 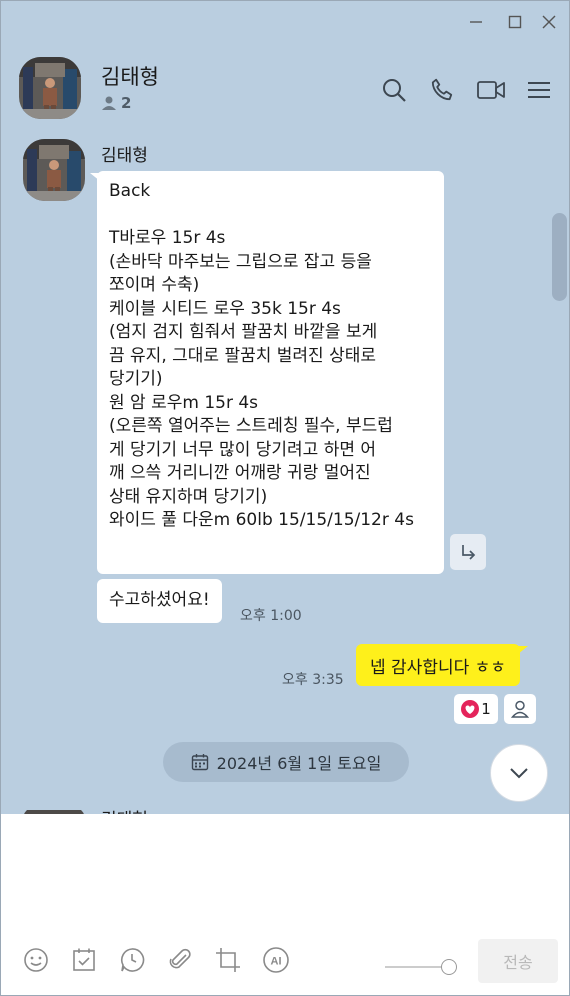 I want to click on message-line: 게 당기기 너무 많이 당기려고 하면 어, so click(x=243, y=449).